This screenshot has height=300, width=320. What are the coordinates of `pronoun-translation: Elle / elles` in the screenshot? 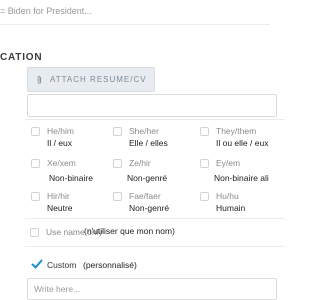 It's located at (148, 143).